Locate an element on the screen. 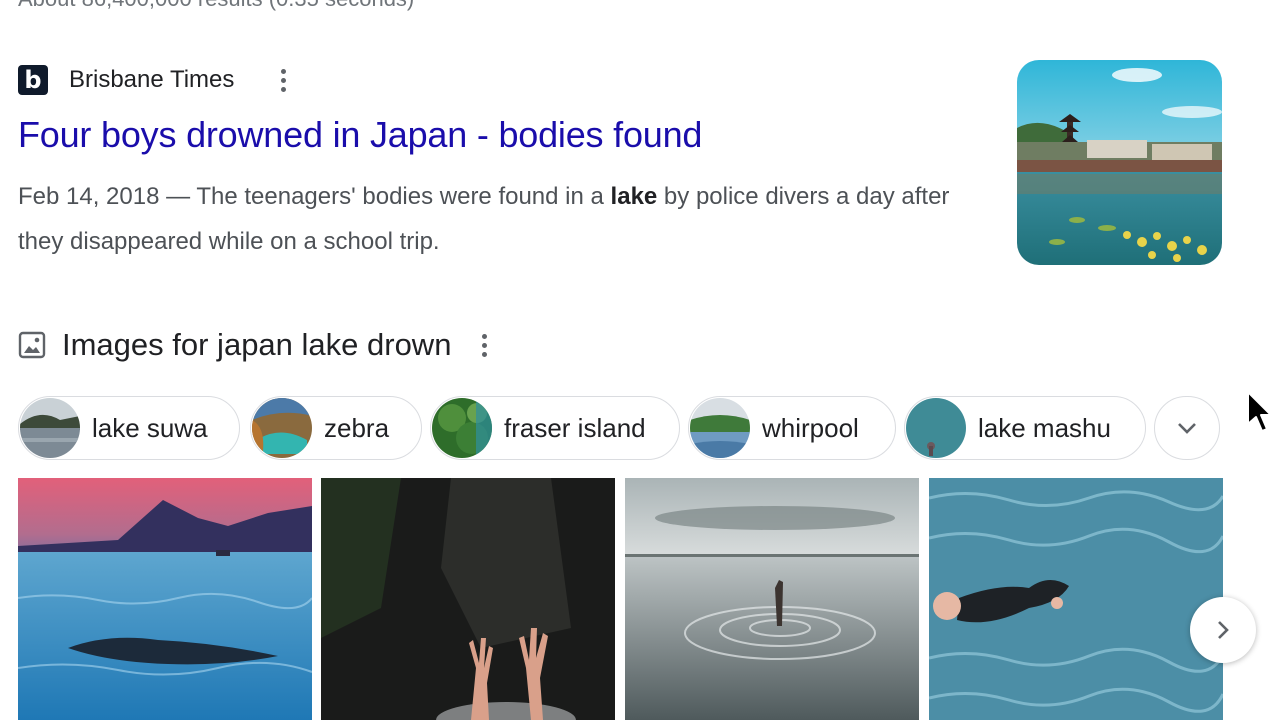 The width and height of the screenshot is (1280, 720). chevron-down-icon is located at coordinates (1187, 428).